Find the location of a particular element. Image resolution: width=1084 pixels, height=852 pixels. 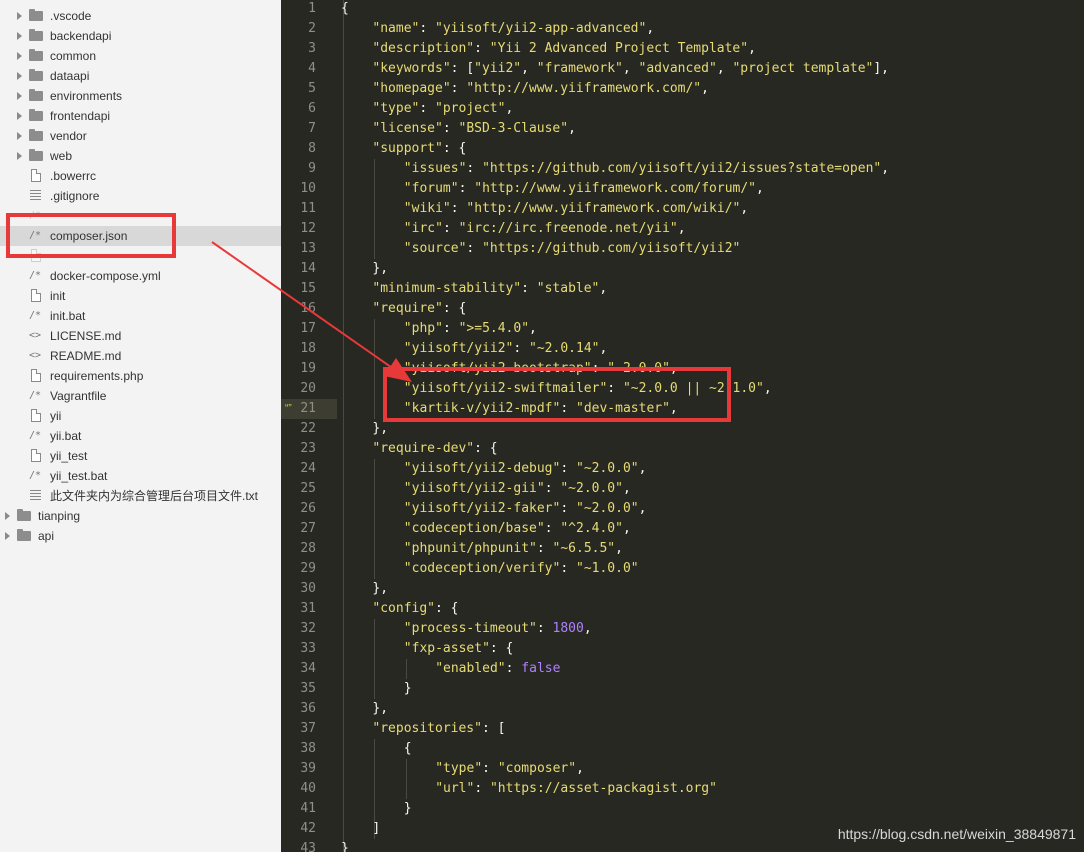

folder-item: backendapi is located at coordinates (140, 36).